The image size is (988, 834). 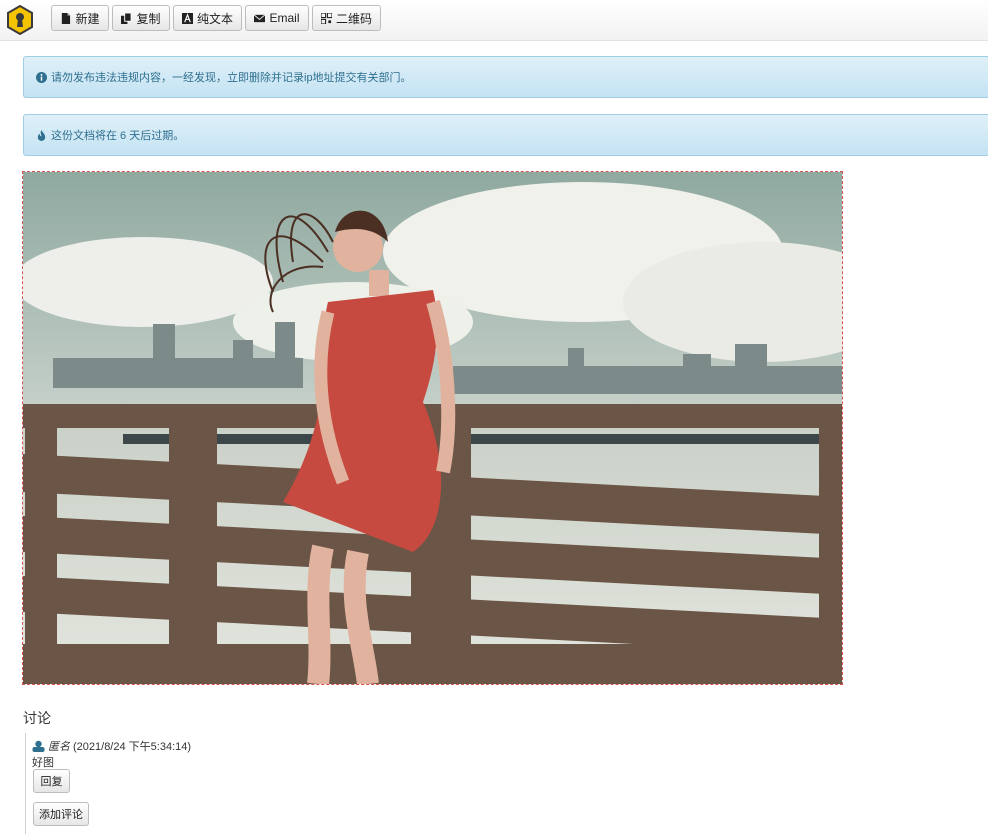 I want to click on font-icon, so click(x=187, y=18).